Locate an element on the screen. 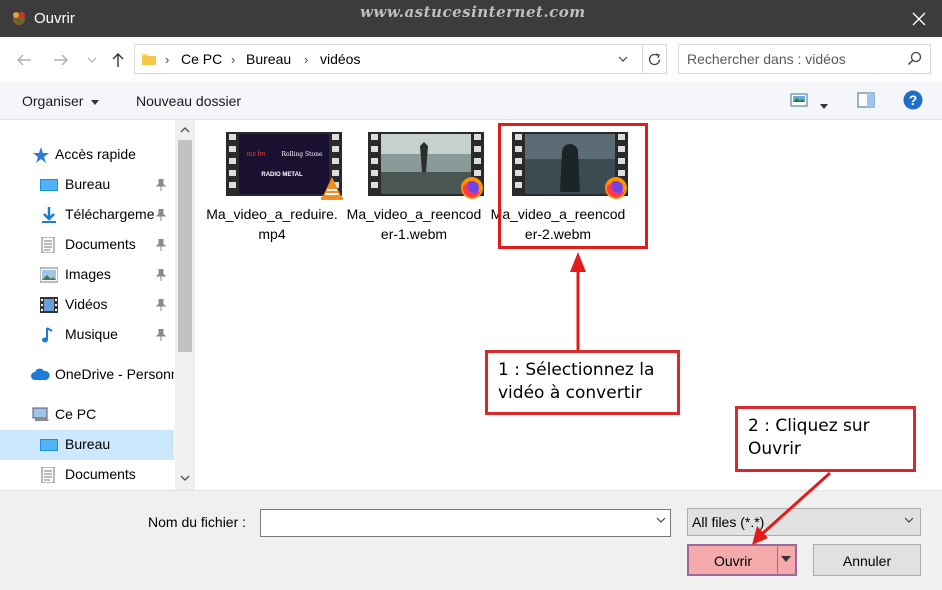  nav-item-desktop-selected: Bureau is located at coordinates (87, 445).